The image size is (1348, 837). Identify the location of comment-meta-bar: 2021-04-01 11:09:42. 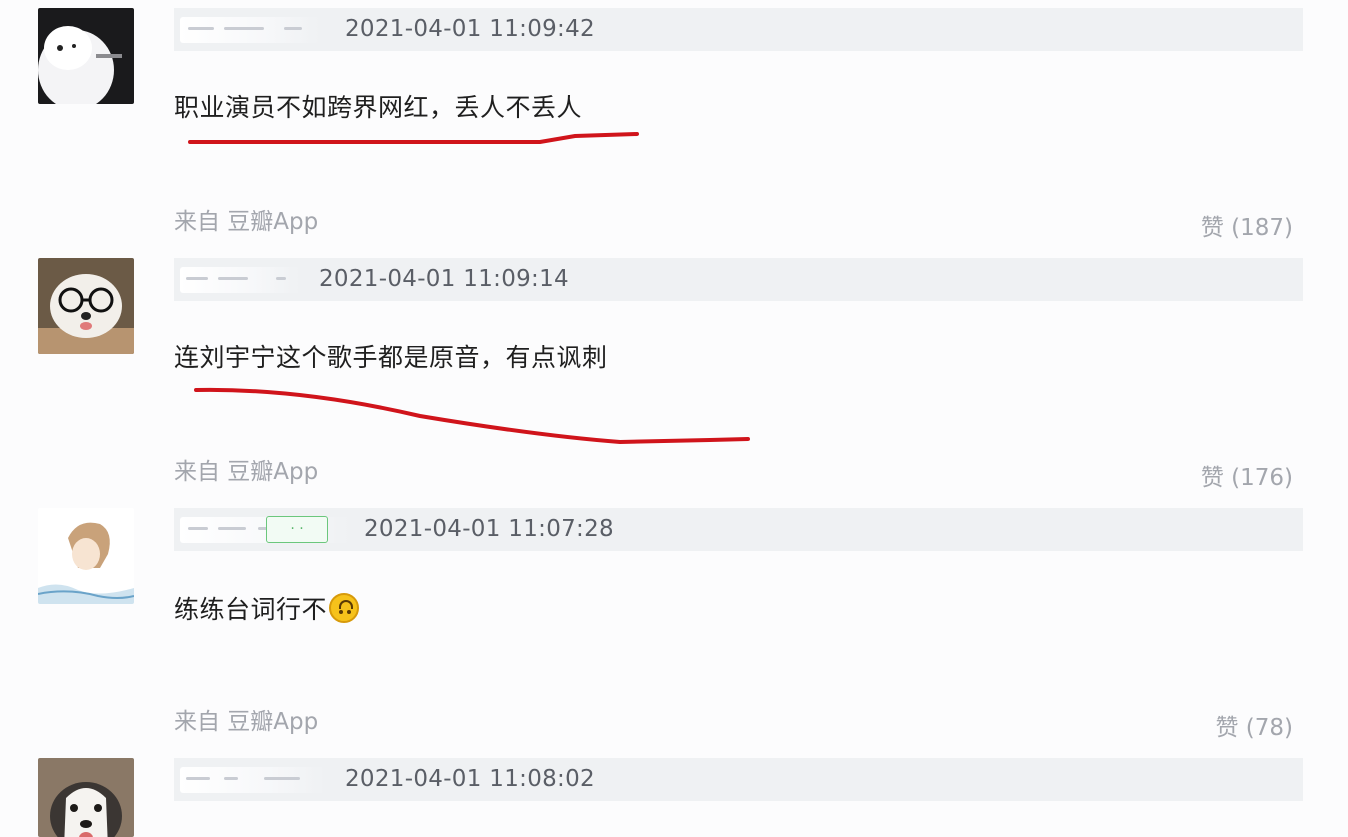
(738, 29).